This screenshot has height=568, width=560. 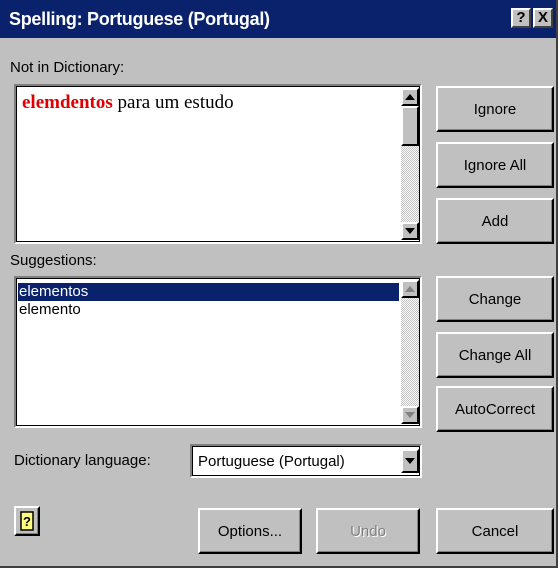 I want to click on not-in-dictionary-label: Not in Dictionary:, so click(x=67, y=67).